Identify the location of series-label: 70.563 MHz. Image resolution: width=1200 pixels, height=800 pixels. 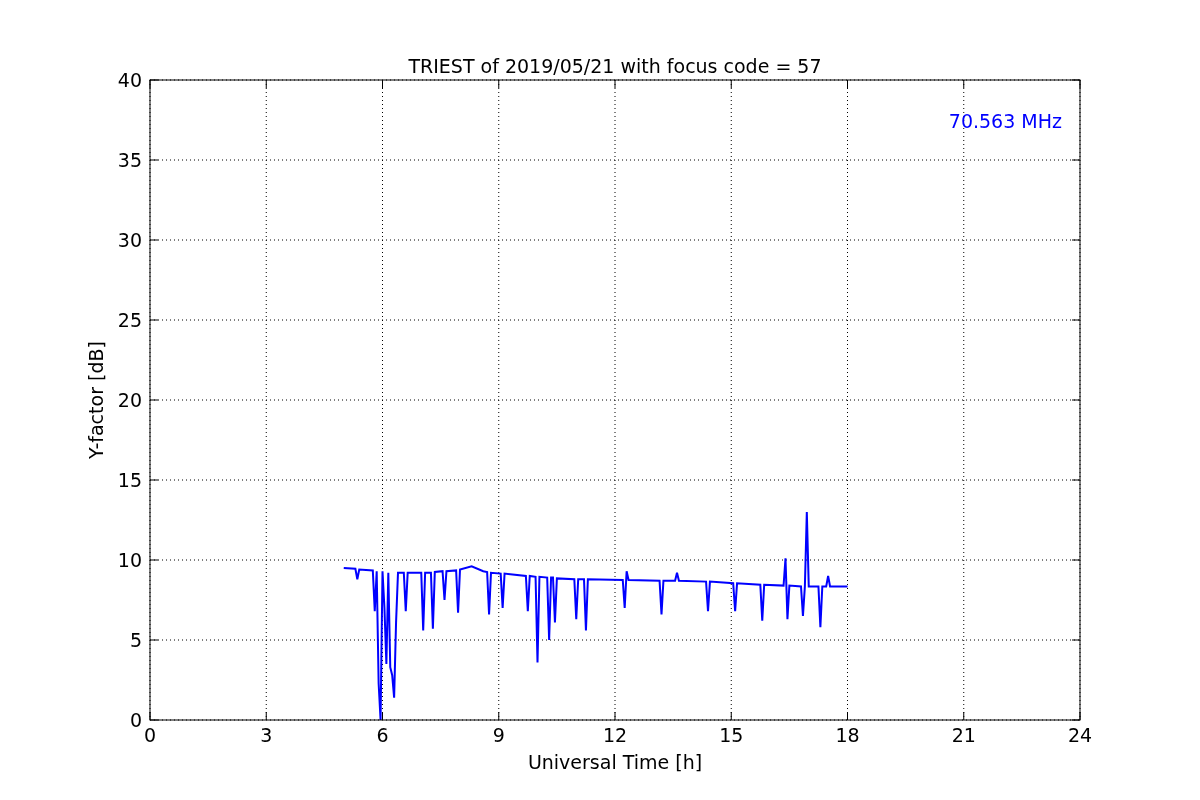
(1005, 121).